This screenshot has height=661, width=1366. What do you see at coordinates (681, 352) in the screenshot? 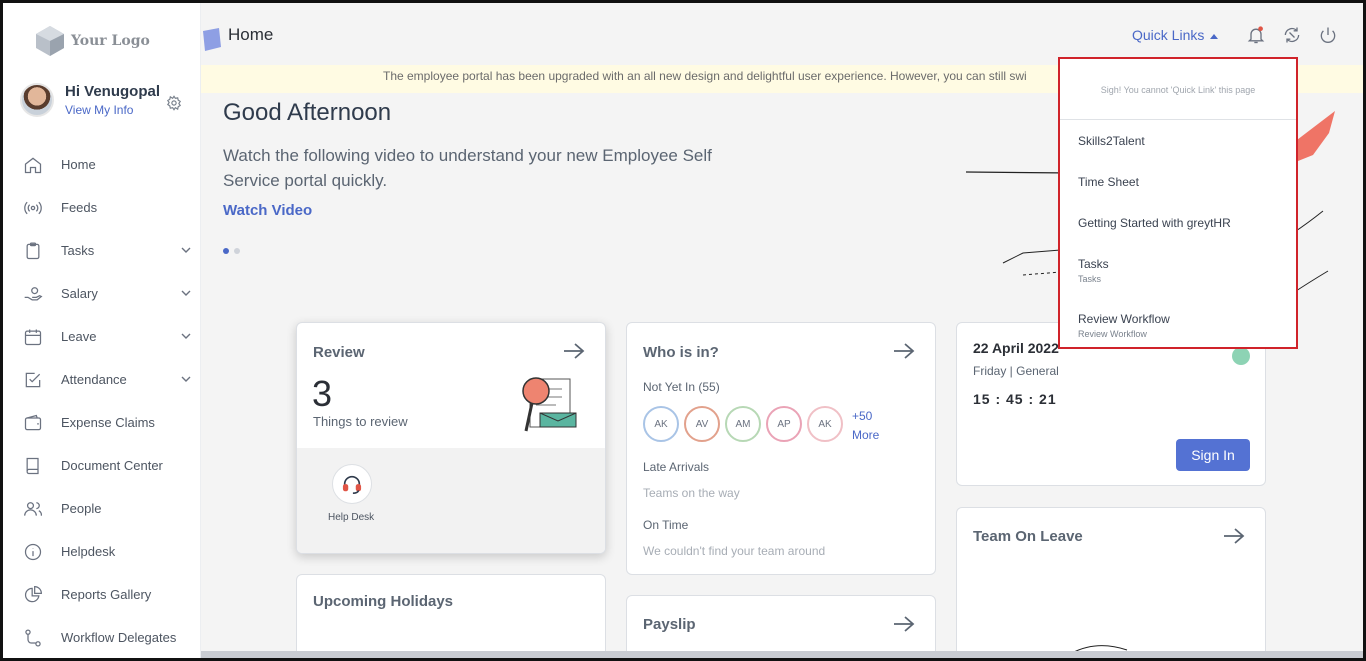
I see `who-is-in-title: Who is in?` at bounding box center [681, 352].